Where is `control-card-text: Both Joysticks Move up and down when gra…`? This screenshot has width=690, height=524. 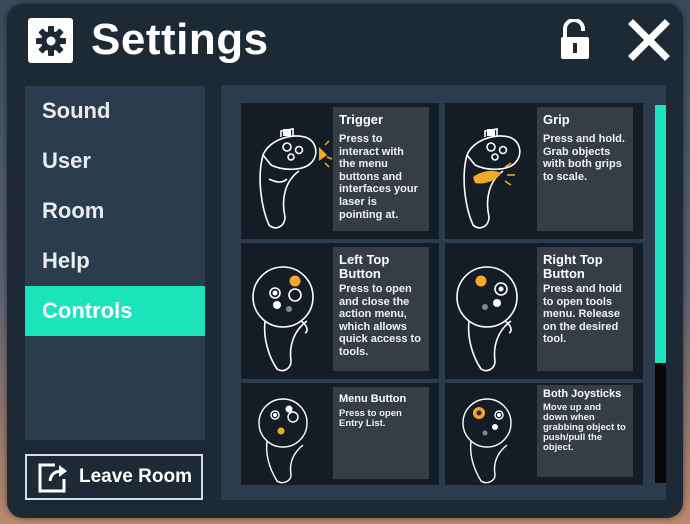 control-card-text: Both Joysticks Move up and down when gra… is located at coordinates (585, 431).